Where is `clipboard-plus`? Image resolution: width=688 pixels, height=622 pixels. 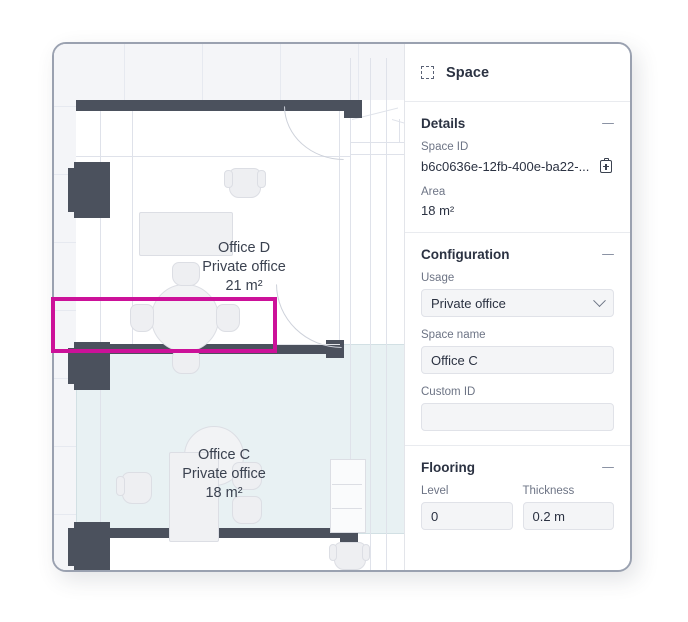
clipboard-plus is located at coordinates (606, 167).